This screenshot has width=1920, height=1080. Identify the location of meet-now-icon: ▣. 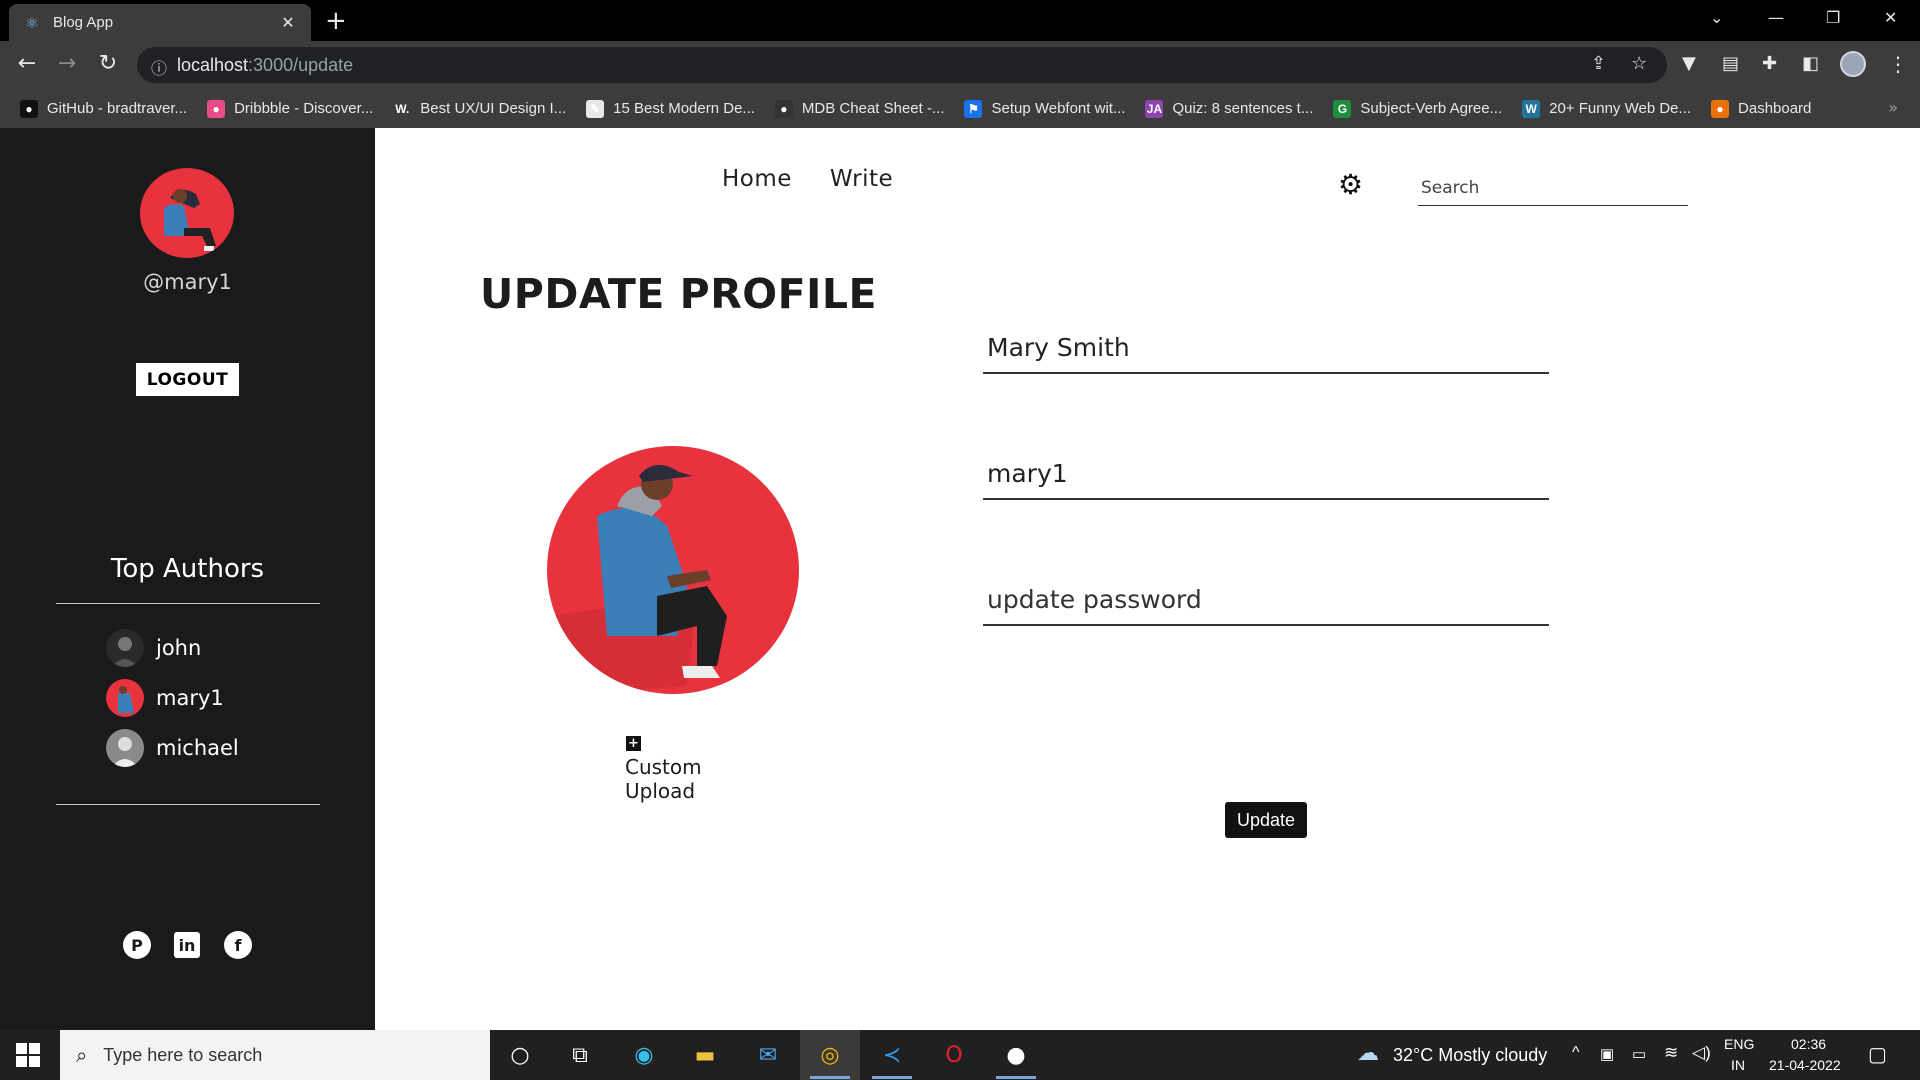
(1607, 1054).